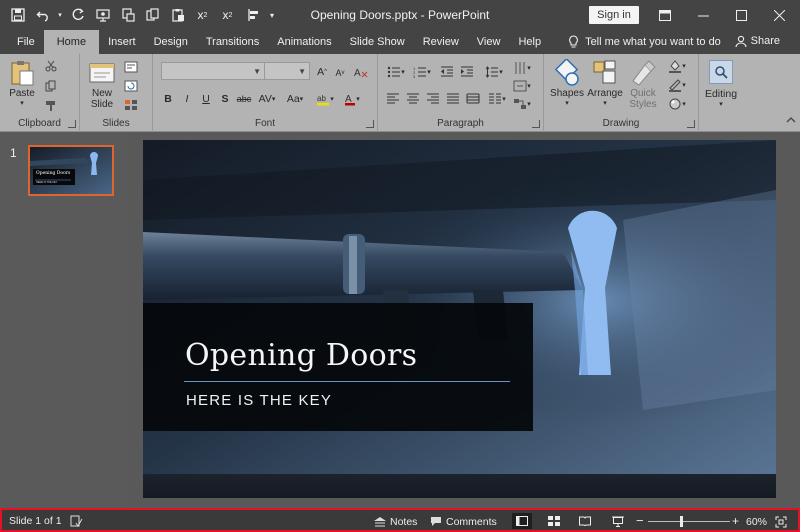 The height and width of the screenshot is (532, 800). What do you see at coordinates (302, 71) in the screenshot?
I see `chevron-down-icon: ▼` at bounding box center [302, 71].